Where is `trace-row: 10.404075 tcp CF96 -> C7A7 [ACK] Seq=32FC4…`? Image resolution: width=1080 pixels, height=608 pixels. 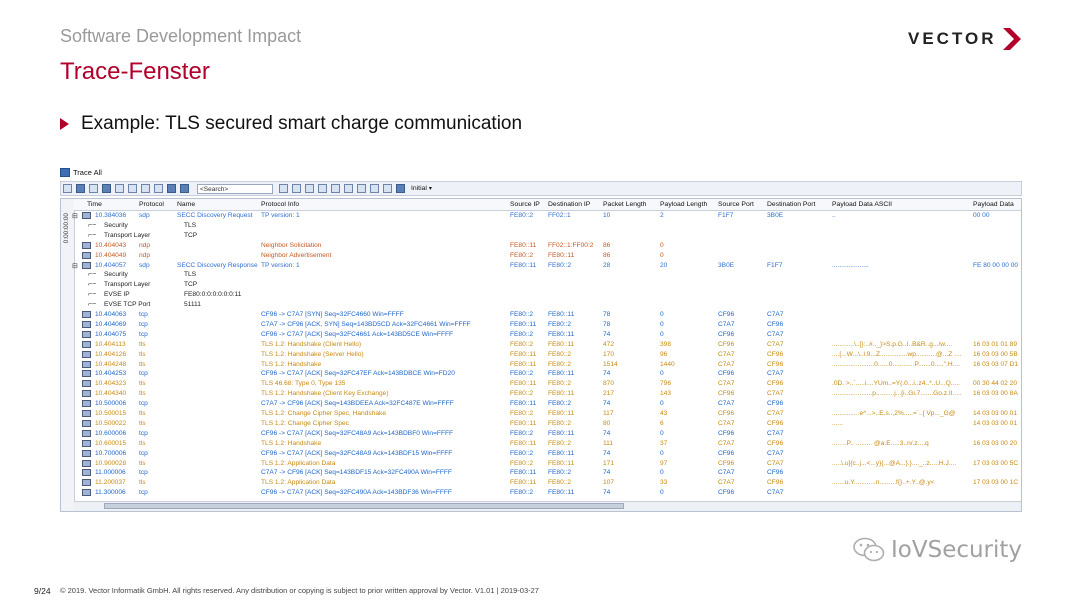 trace-row: 10.404075 tcp CF96 -> C7A7 [ACK] Seq=32FC4… is located at coordinates (547, 335).